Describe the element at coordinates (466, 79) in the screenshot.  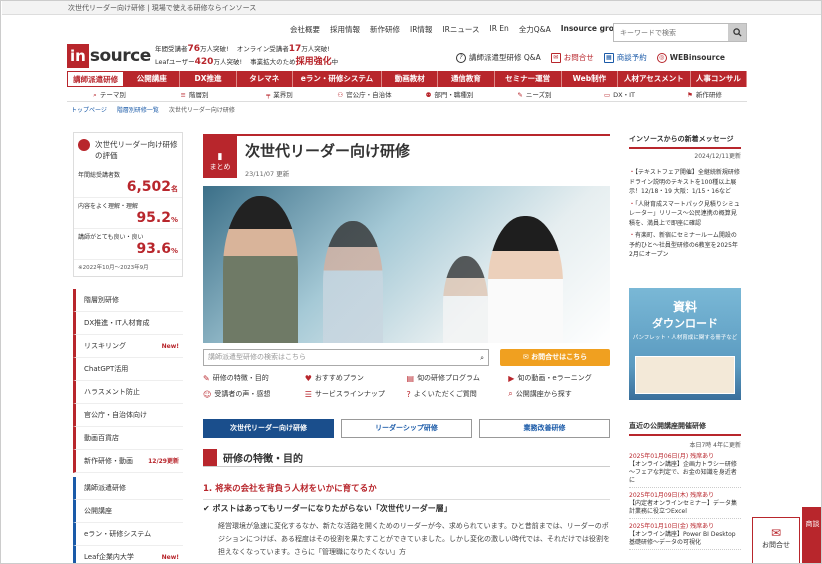
I see `nav-item-tsushin: 通信教育` at that location.